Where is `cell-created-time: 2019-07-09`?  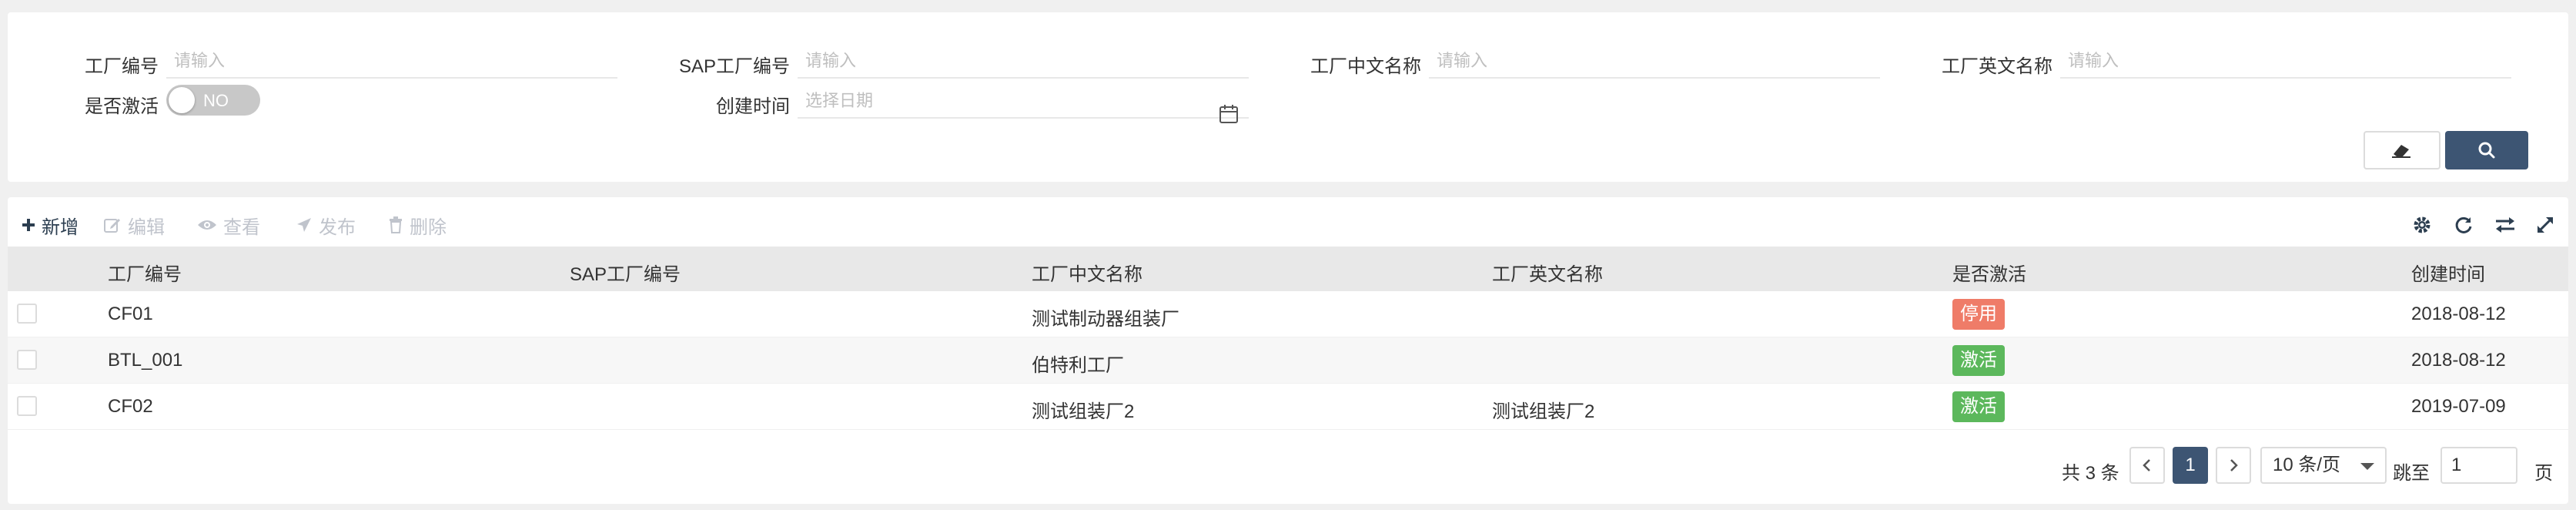
cell-created-time: 2019-07-09 is located at coordinates (2458, 406).